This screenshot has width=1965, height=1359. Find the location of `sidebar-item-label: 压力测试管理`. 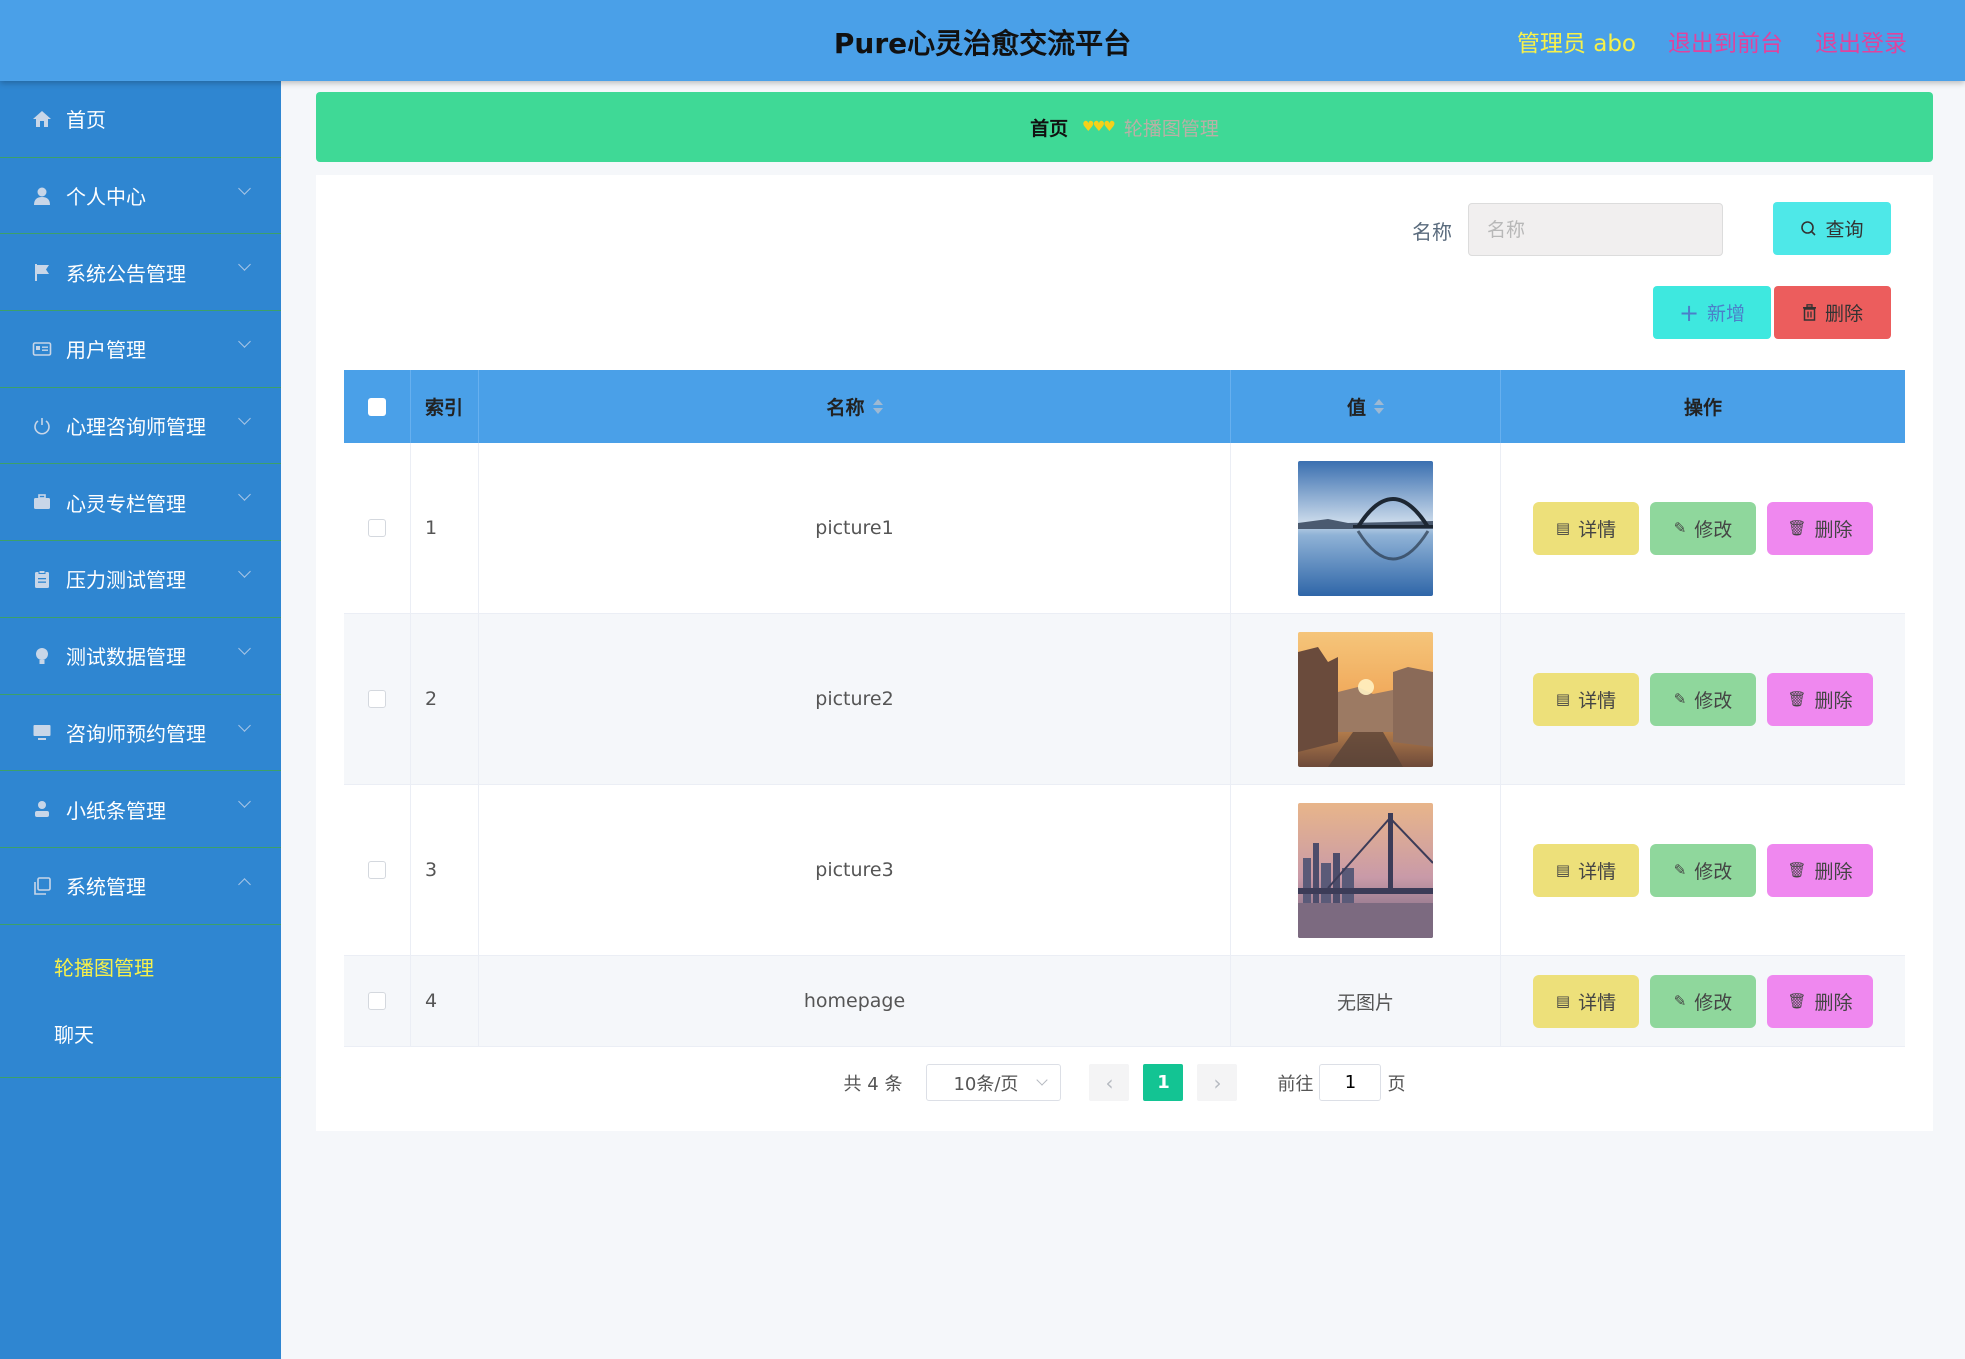

sidebar-item-label: 压力测试管理 is located at coordinates (126, 580).